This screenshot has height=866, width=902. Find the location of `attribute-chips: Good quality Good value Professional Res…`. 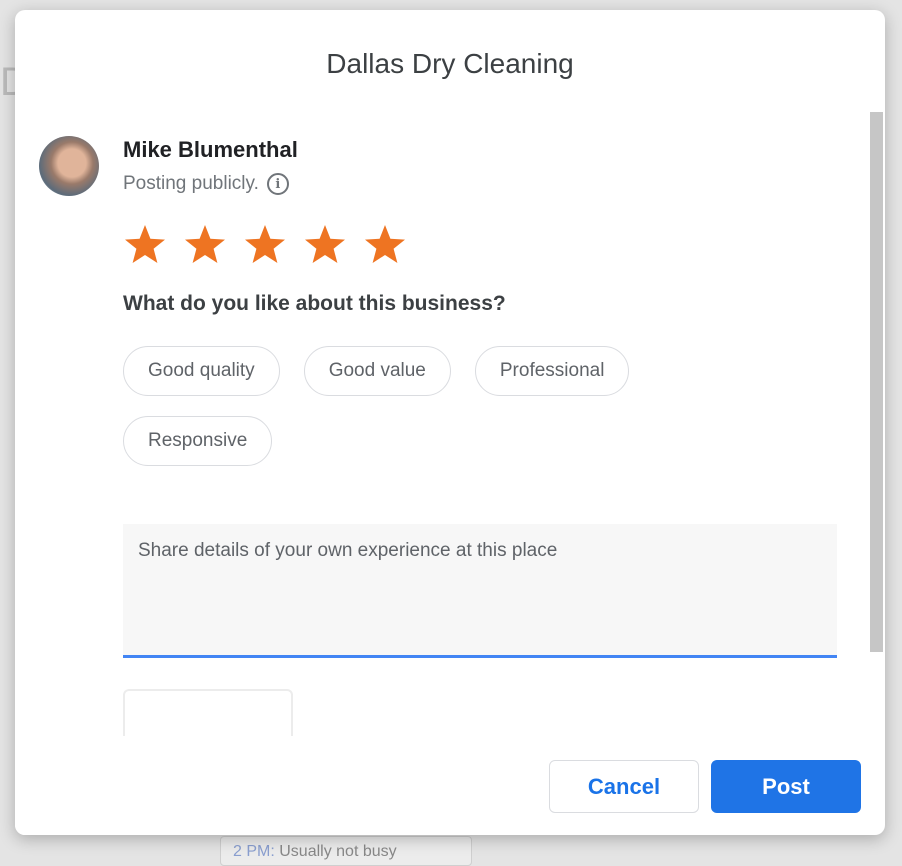

attribute-chips: Good quality Good value Professional Res… is located at coordinates (413, 406).